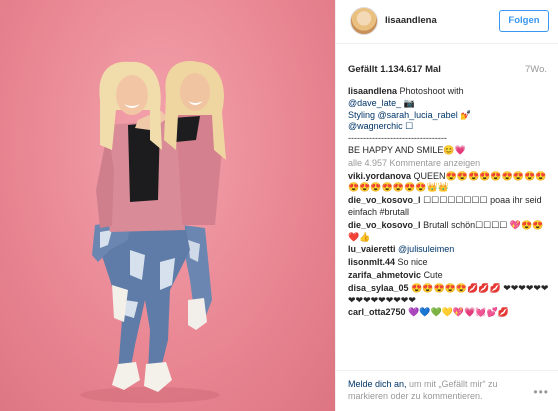 This screenshot has width=558, height=411. I want to click on comment: lisonmlt.44 So nice, so click(450, 263).